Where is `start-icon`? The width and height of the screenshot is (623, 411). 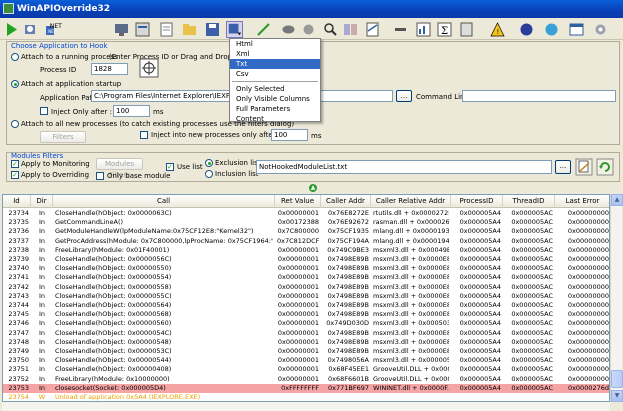
start-icon is located at coordinates (11, 29).